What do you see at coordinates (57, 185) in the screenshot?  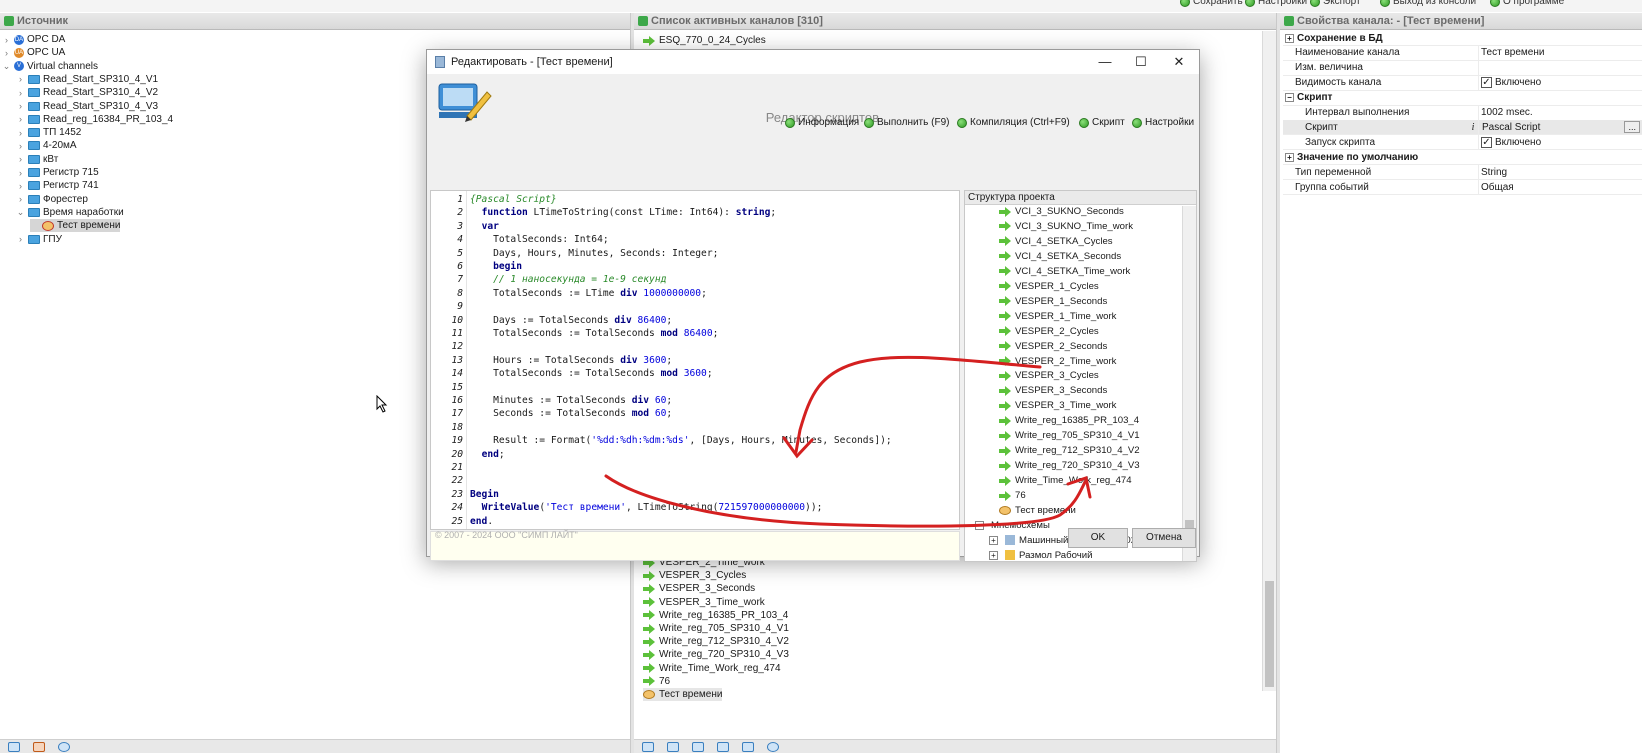 I see `source-tree-item: › Регистр 741` at bounding box center [57, 185].